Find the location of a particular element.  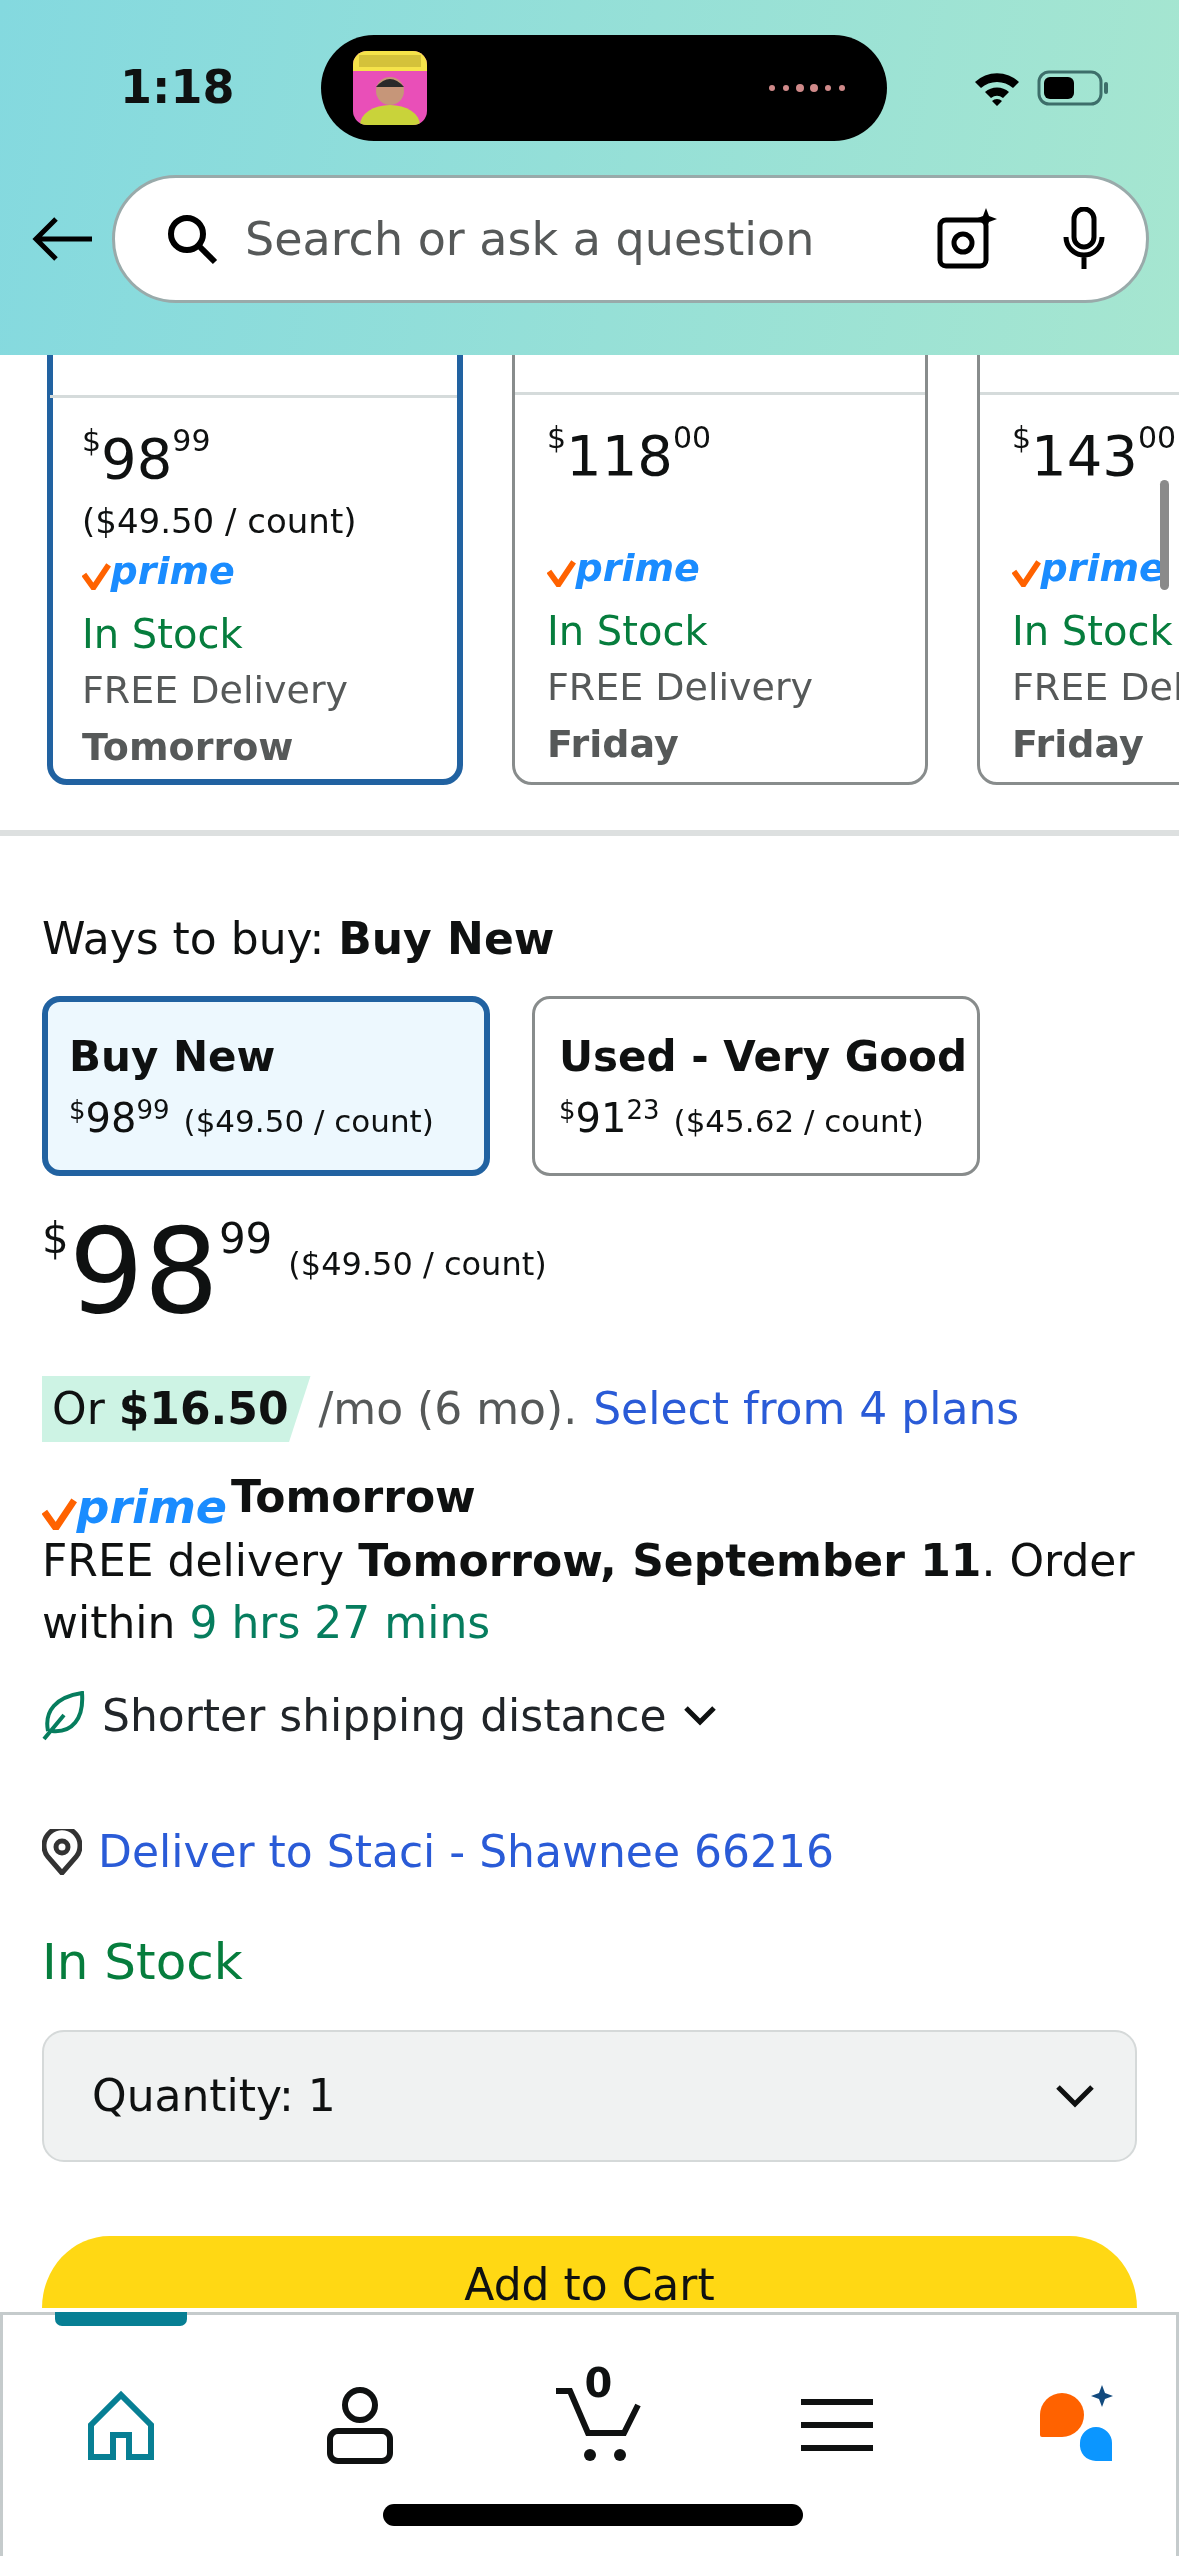

search-bar: Search or ask a question is located at coordinates (630, 239).